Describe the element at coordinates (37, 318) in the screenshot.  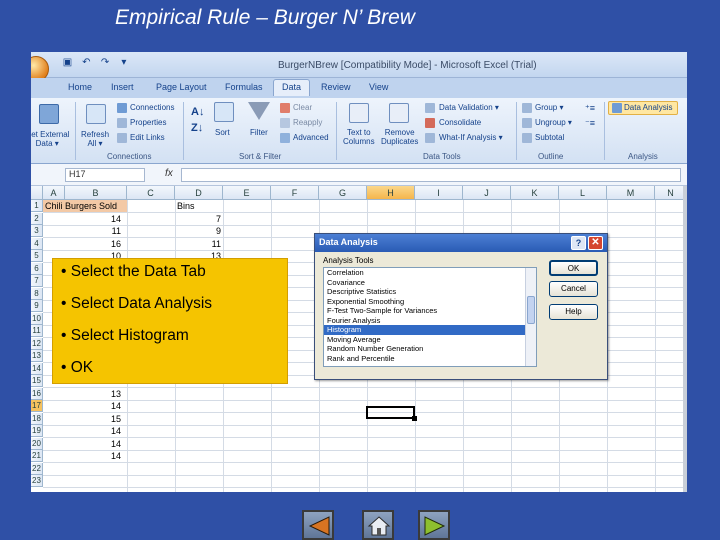
I see `row-header: 10` at that location.